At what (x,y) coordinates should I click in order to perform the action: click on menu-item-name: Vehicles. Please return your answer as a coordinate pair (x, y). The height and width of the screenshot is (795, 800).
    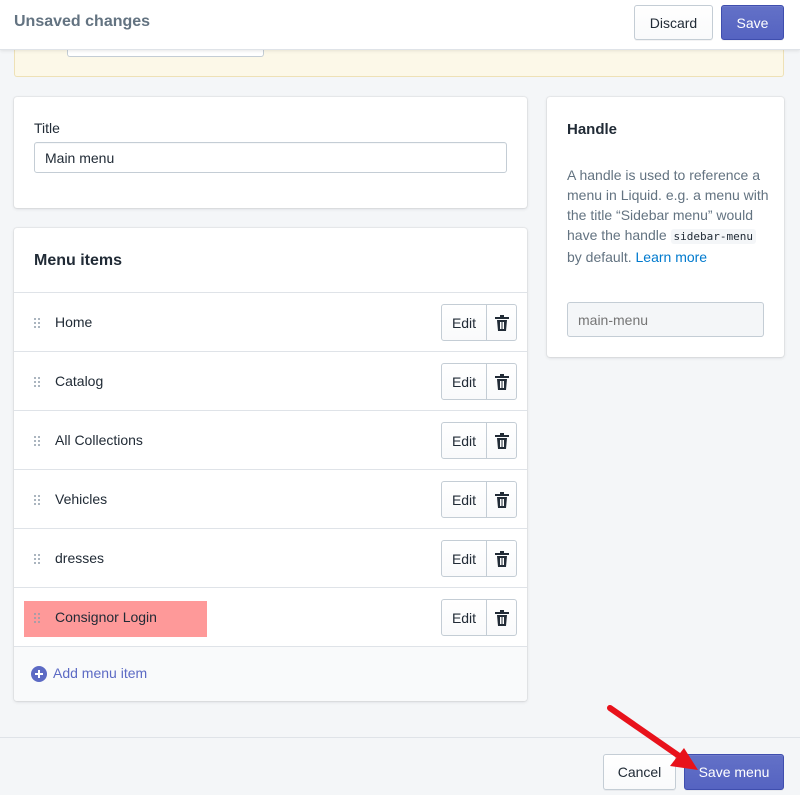
    Looking at the image, I should click on (81, 499).